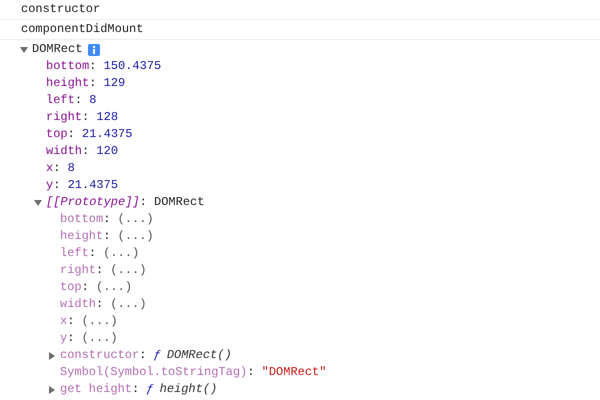 This screenshot has width=600, height=400. What do you see at coordinates (89, 338) in the screenshot?
I see `property-entry: y: (...)` at bounding box center [89, 338].